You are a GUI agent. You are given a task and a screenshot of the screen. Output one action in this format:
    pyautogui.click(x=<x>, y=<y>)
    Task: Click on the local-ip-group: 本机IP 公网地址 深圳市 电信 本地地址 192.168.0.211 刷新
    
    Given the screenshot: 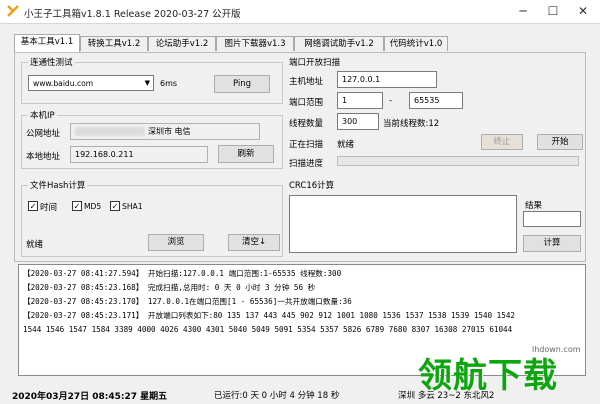 What is the action you would take?
    pyautogui.click(x=152, y=139)
    